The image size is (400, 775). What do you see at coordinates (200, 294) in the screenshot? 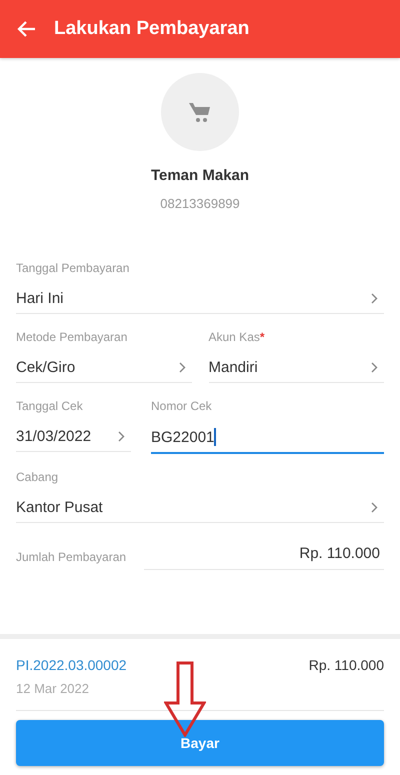
I see `payment-date-select: Hari Ini` at bounding box center [200, 294].